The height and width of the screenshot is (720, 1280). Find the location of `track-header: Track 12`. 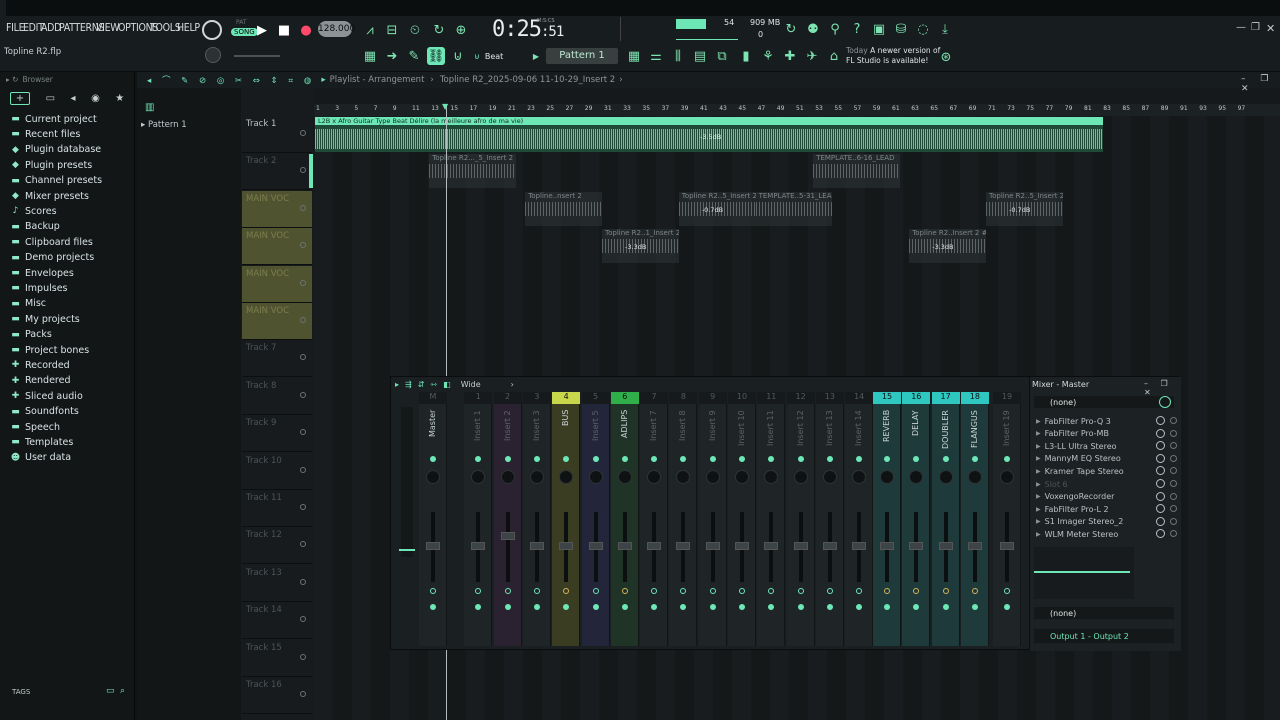

track-header: Track 12 is located at coordinates (277, 546).